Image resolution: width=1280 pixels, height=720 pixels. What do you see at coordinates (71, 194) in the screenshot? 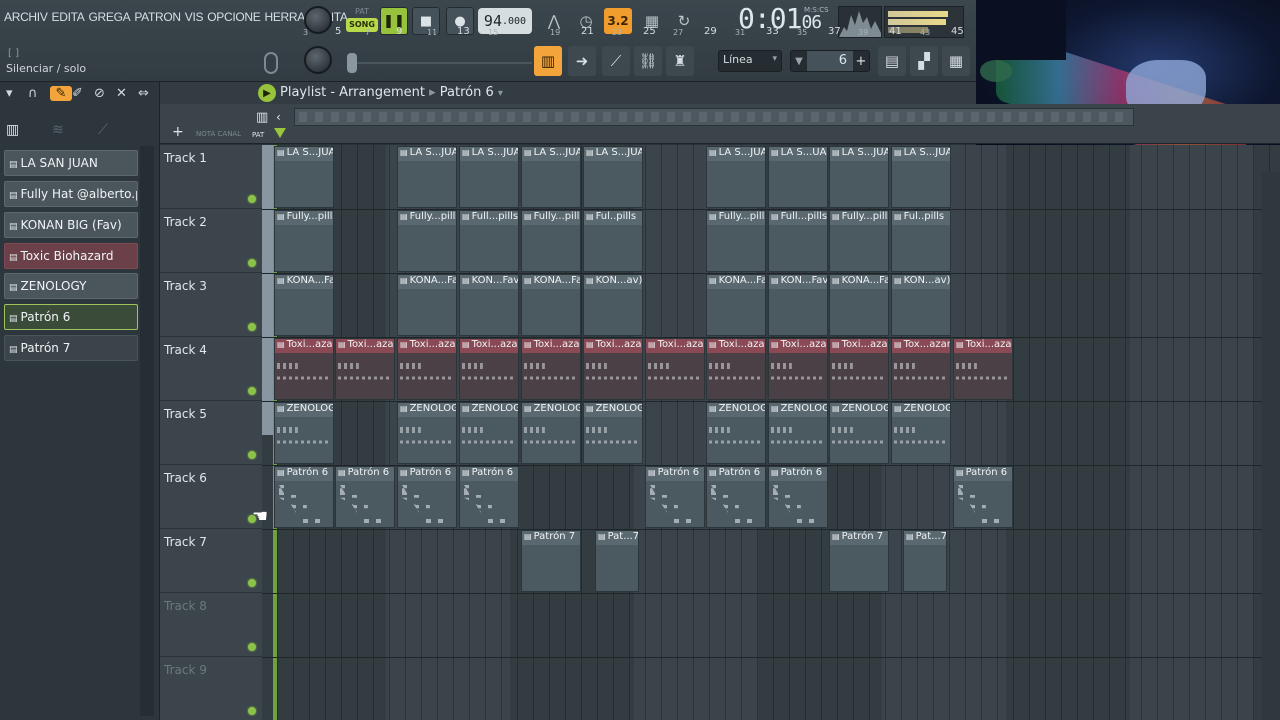
I see `pattern-item: Fully Hat @alberto.pills` at bounding box center [71, 194].